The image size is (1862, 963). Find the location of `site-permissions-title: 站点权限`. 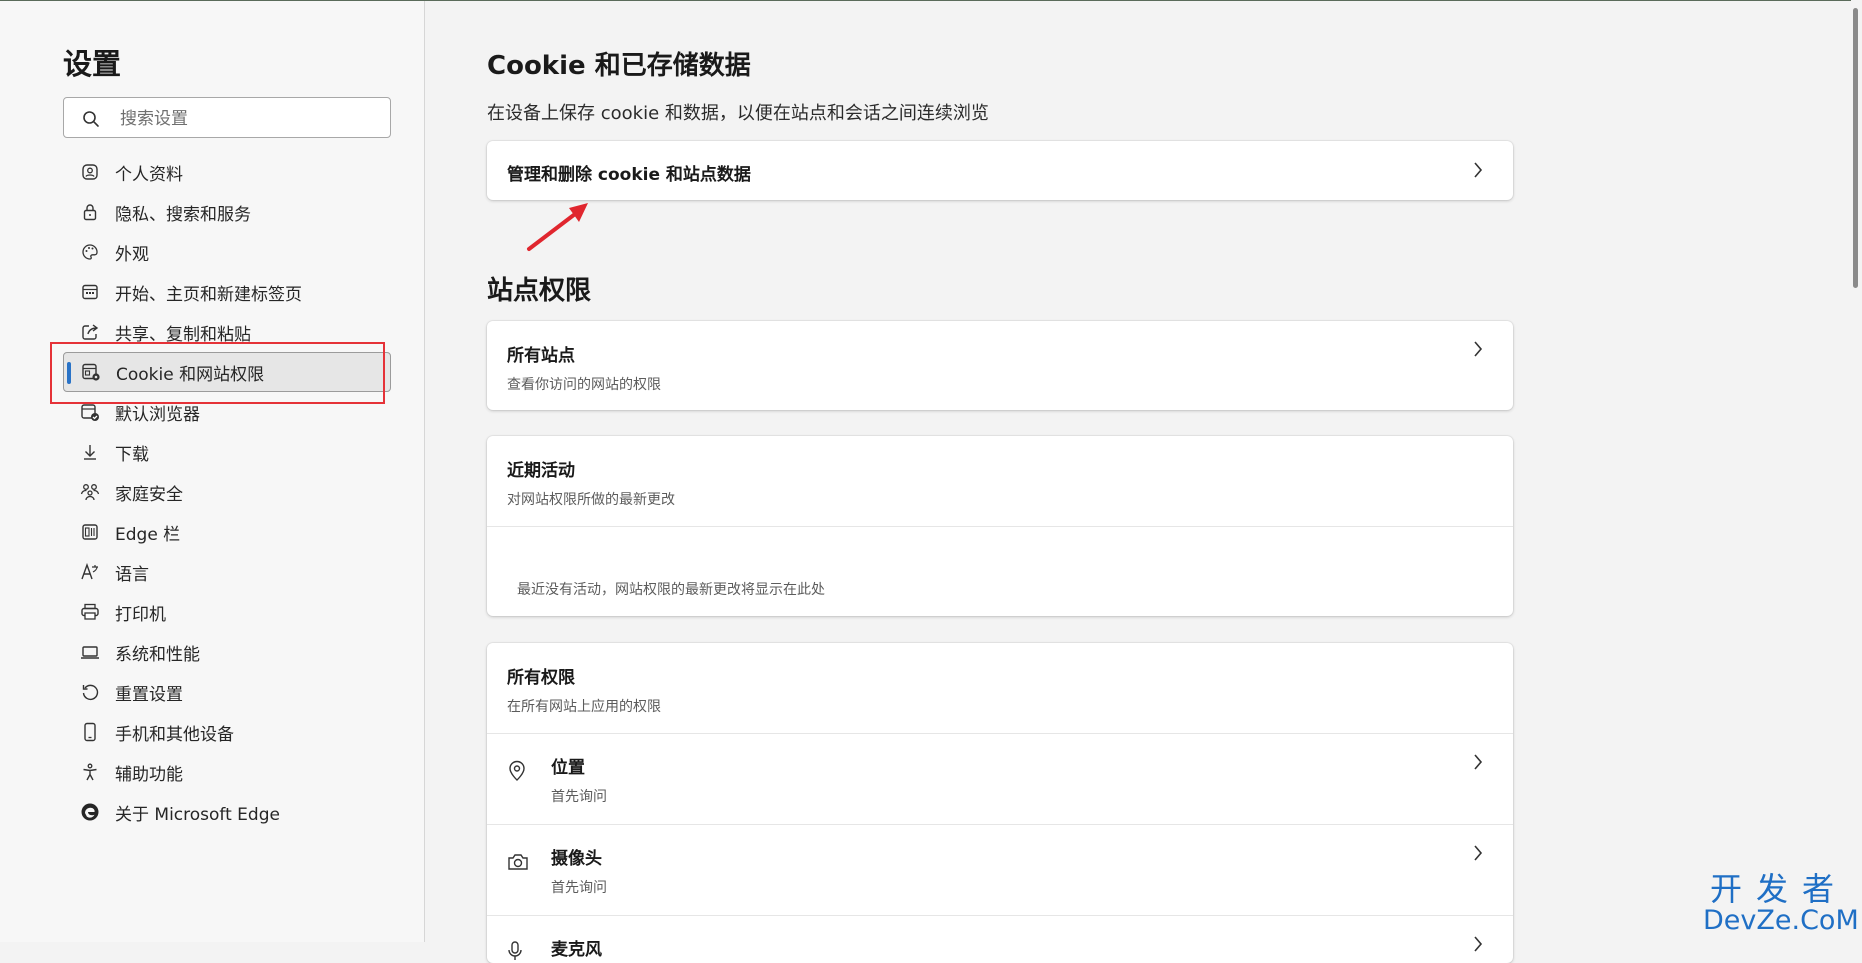

site-permissions-title: 站点权限 is located at coordinates (539, 291).